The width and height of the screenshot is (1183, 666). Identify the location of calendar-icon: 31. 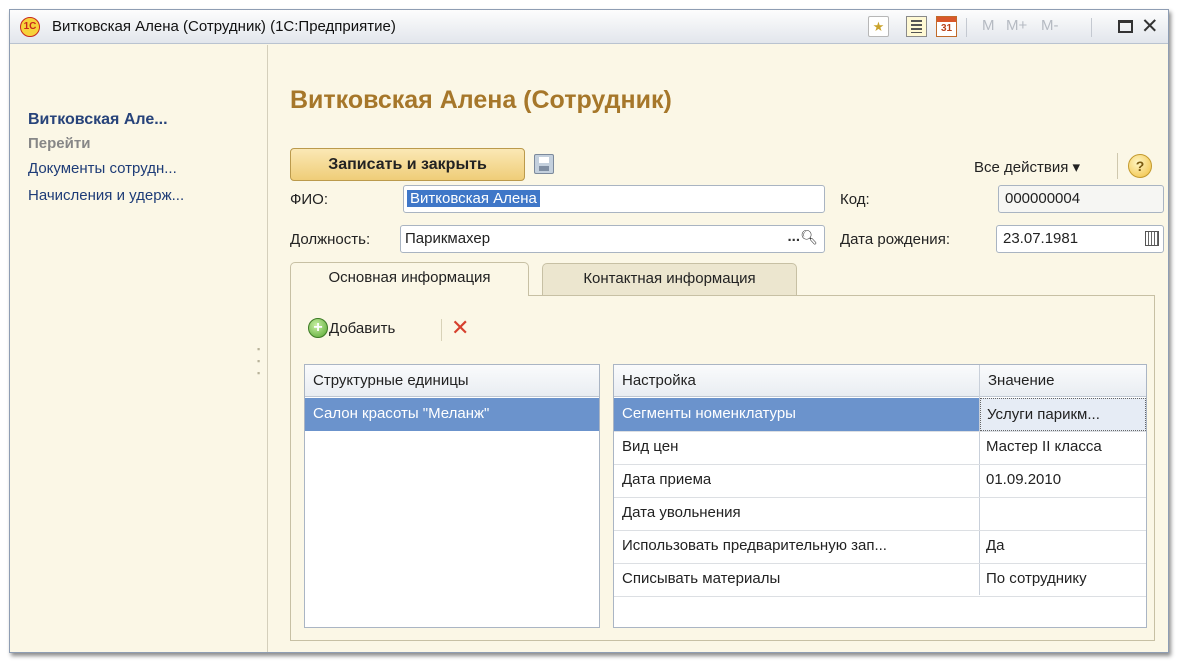
(946, 26).